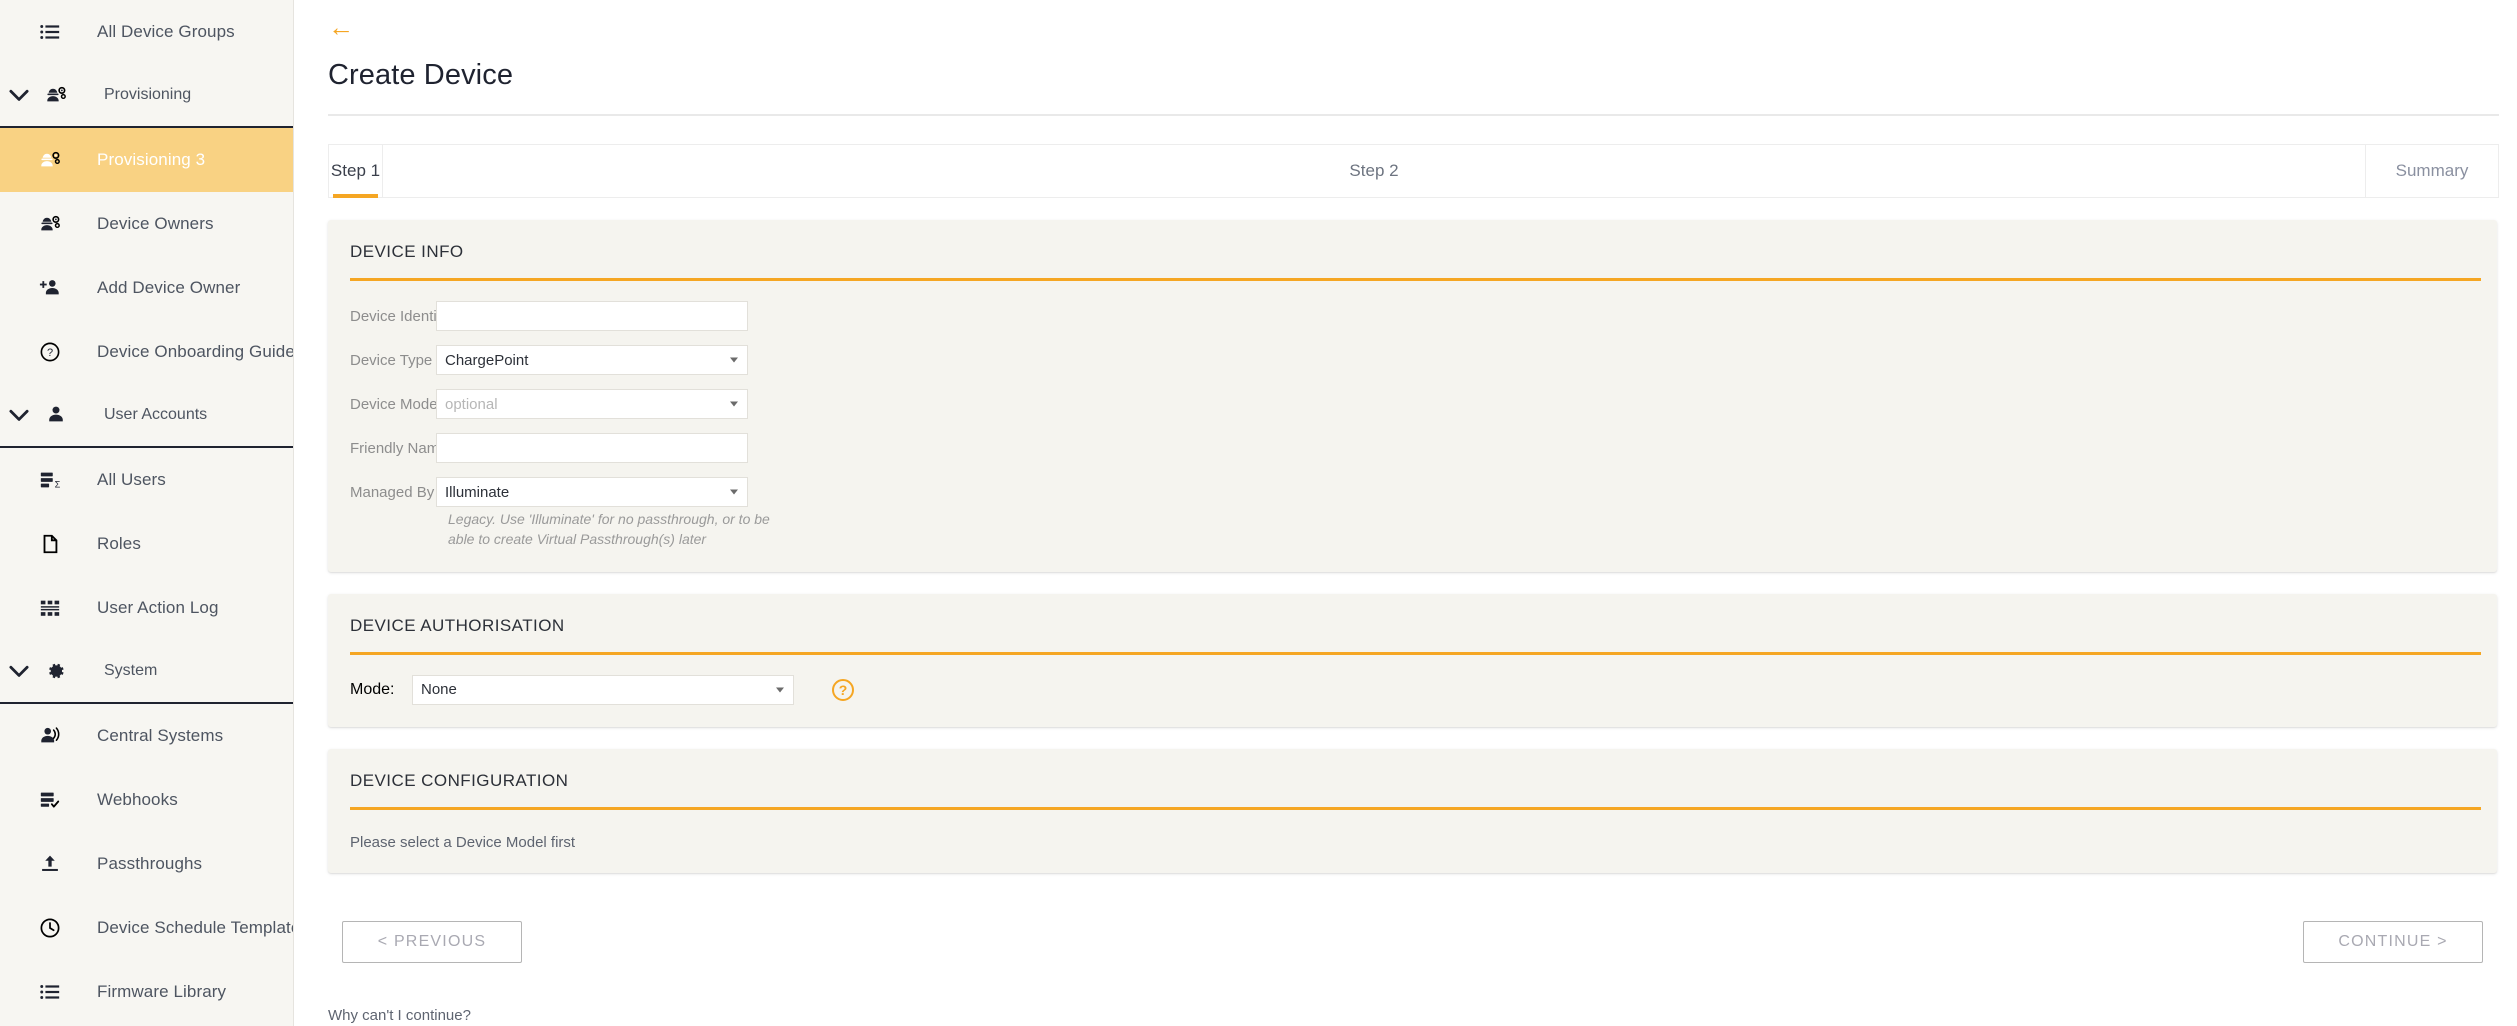  Describe the element at coordinates (399, 316) in the screenshot. I see `label-device-identity: Device Identity` at that location.